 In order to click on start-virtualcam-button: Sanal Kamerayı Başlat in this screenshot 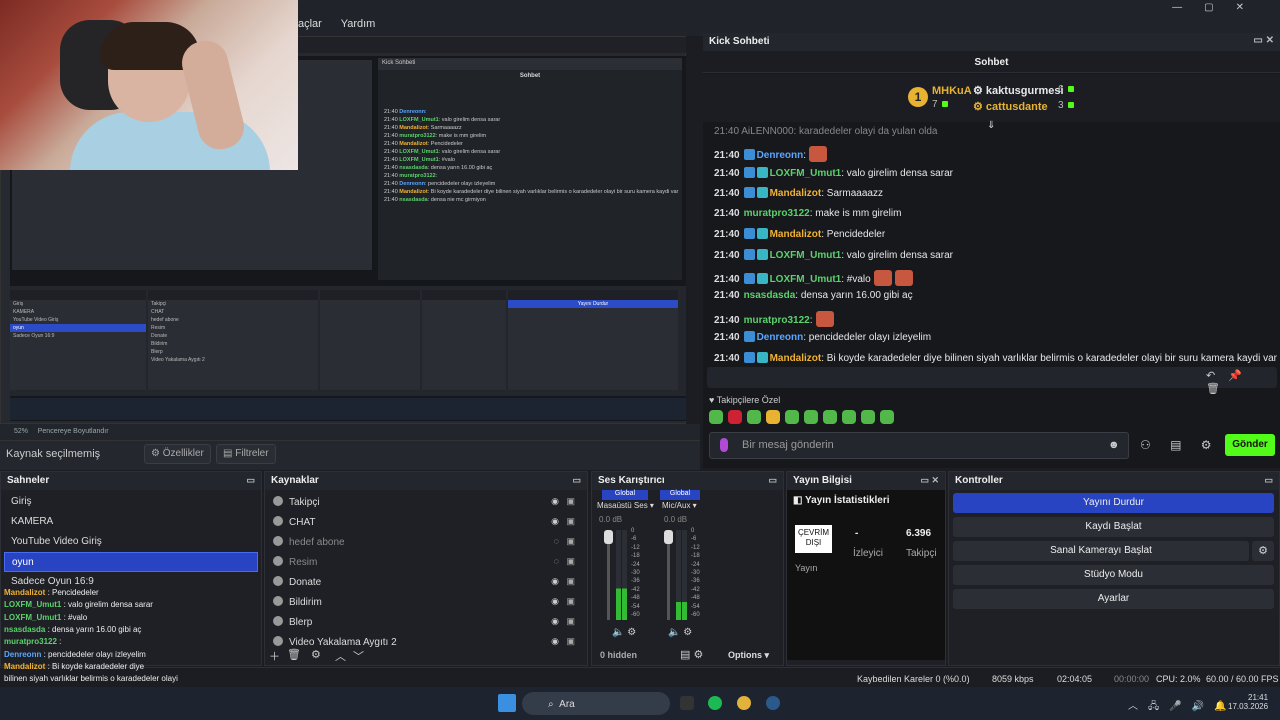, I will do `click(1101, 551)`.